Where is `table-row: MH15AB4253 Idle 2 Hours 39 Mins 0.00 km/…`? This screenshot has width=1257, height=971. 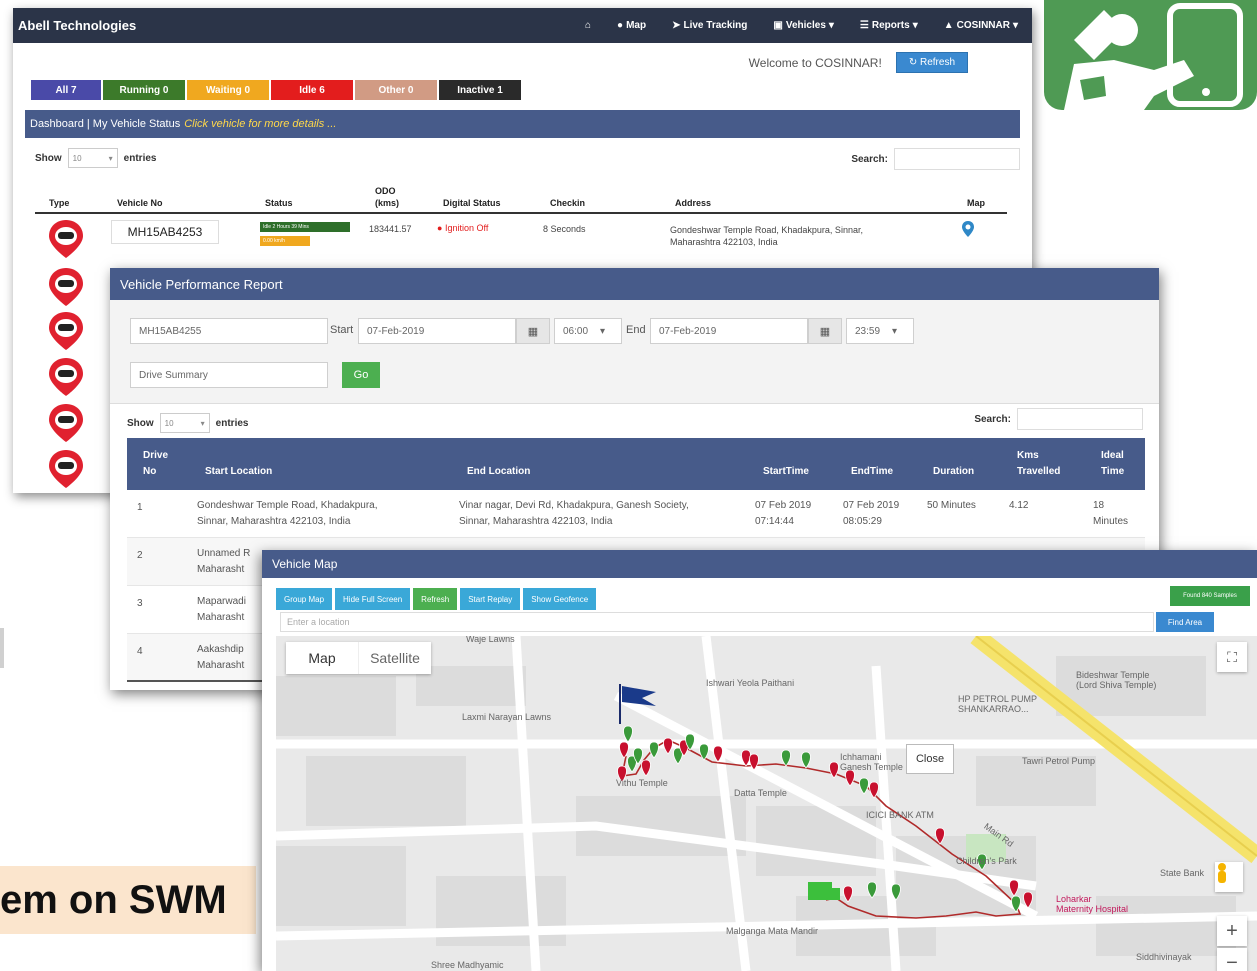 table-row: MH15AB4253 Idle 2 Hours 39 Mins 0.00 km/… is located at coordinates (521, 236).